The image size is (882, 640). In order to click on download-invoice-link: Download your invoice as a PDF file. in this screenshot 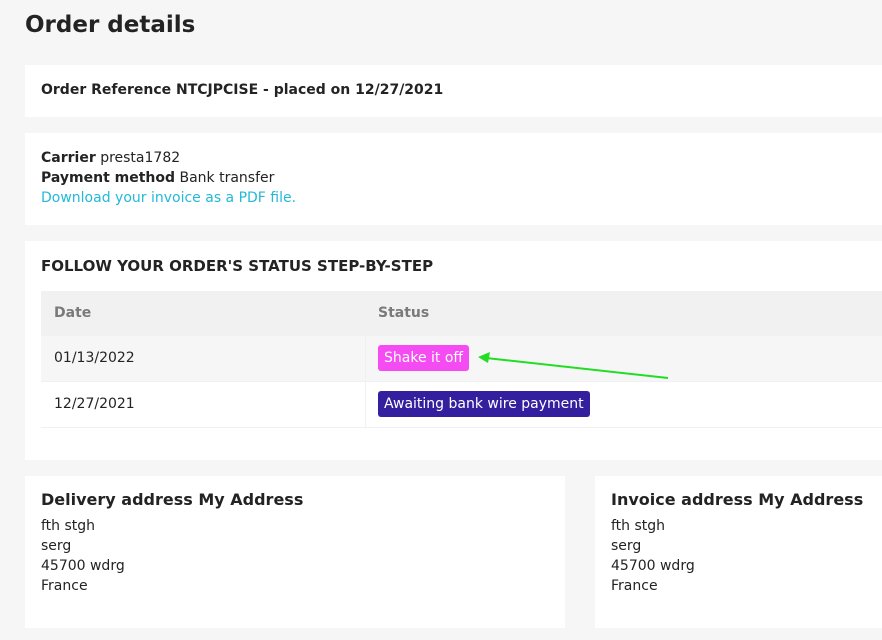, I will do `click(168, 198)`.